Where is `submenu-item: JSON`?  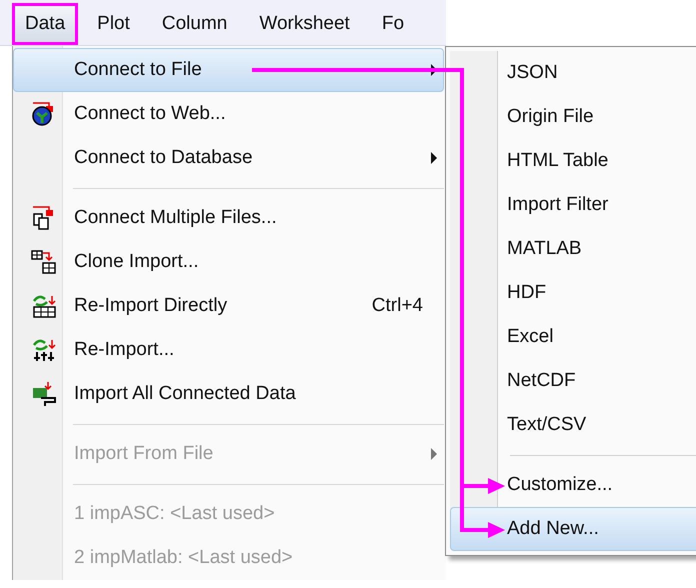 submenu-item: JSON is located at coordinates (573, 73).